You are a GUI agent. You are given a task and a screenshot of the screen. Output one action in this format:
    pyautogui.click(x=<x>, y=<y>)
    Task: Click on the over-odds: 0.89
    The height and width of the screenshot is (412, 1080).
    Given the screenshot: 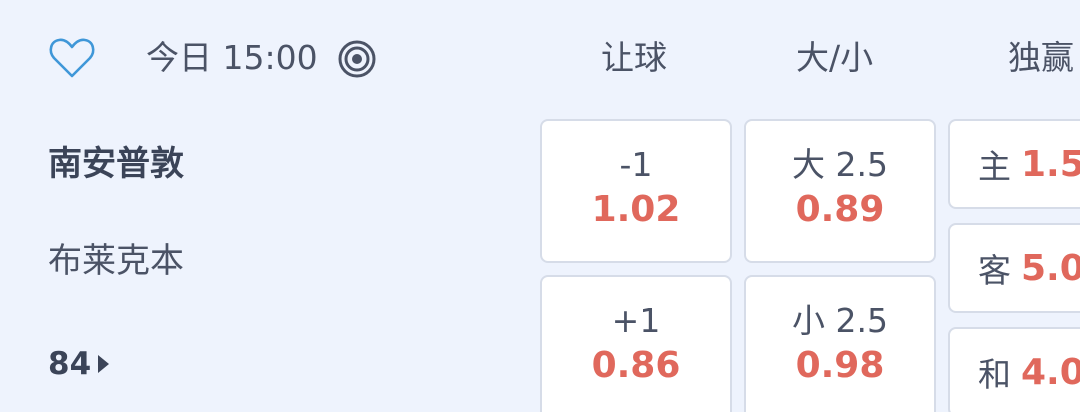 What is the action you would take?
    pyautogui.click(x=840, y=209)
    